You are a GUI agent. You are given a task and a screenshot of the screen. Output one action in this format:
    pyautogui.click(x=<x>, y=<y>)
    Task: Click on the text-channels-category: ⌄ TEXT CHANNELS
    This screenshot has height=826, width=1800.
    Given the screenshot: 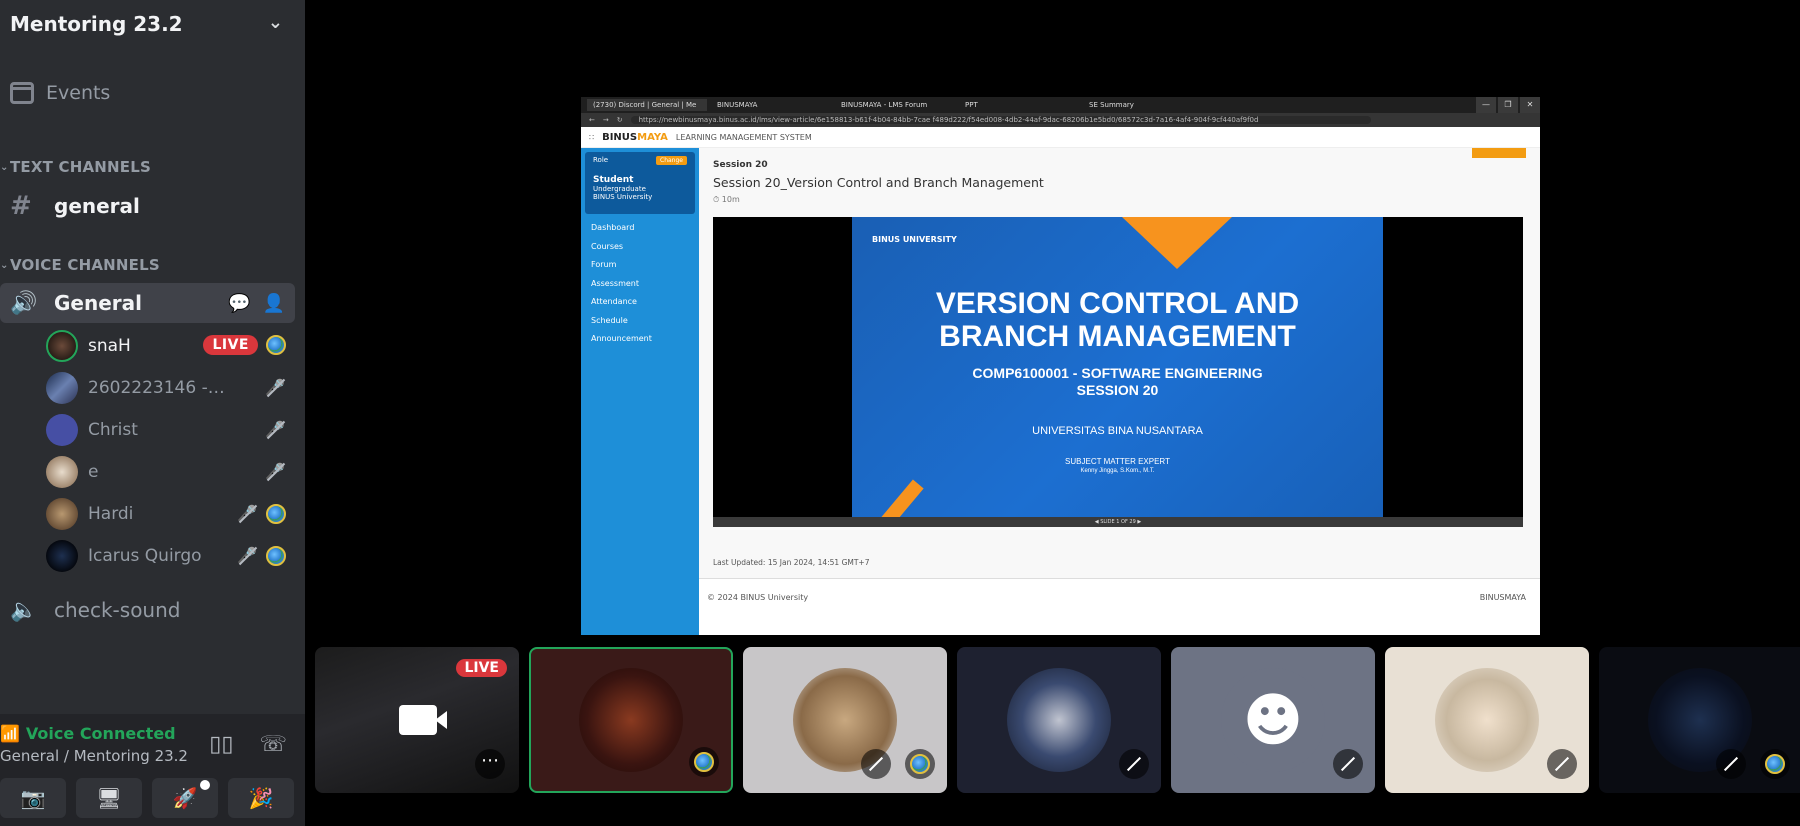 What is the action you would take?
    pyautogui.click(x=75, y=167)
    